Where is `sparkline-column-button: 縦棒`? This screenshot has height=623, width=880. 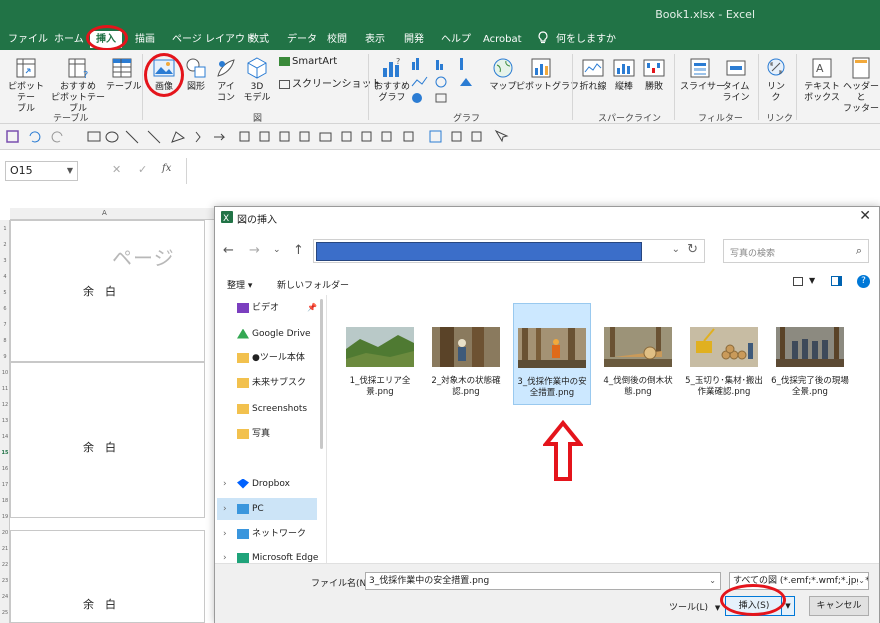 sparkline-column-button: 縦棒 is located at coordinates (624, 74).